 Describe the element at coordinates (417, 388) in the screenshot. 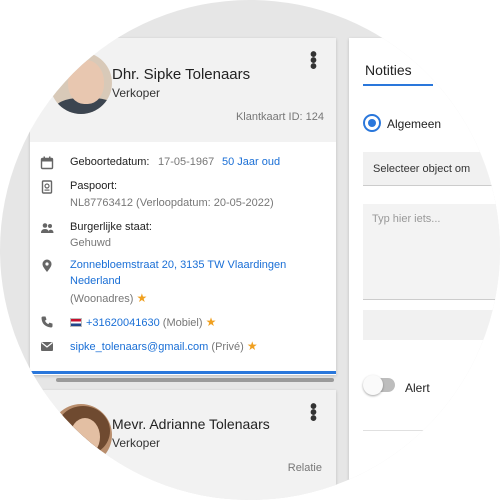

I see `alert-toggle-label: Alert` at that location.